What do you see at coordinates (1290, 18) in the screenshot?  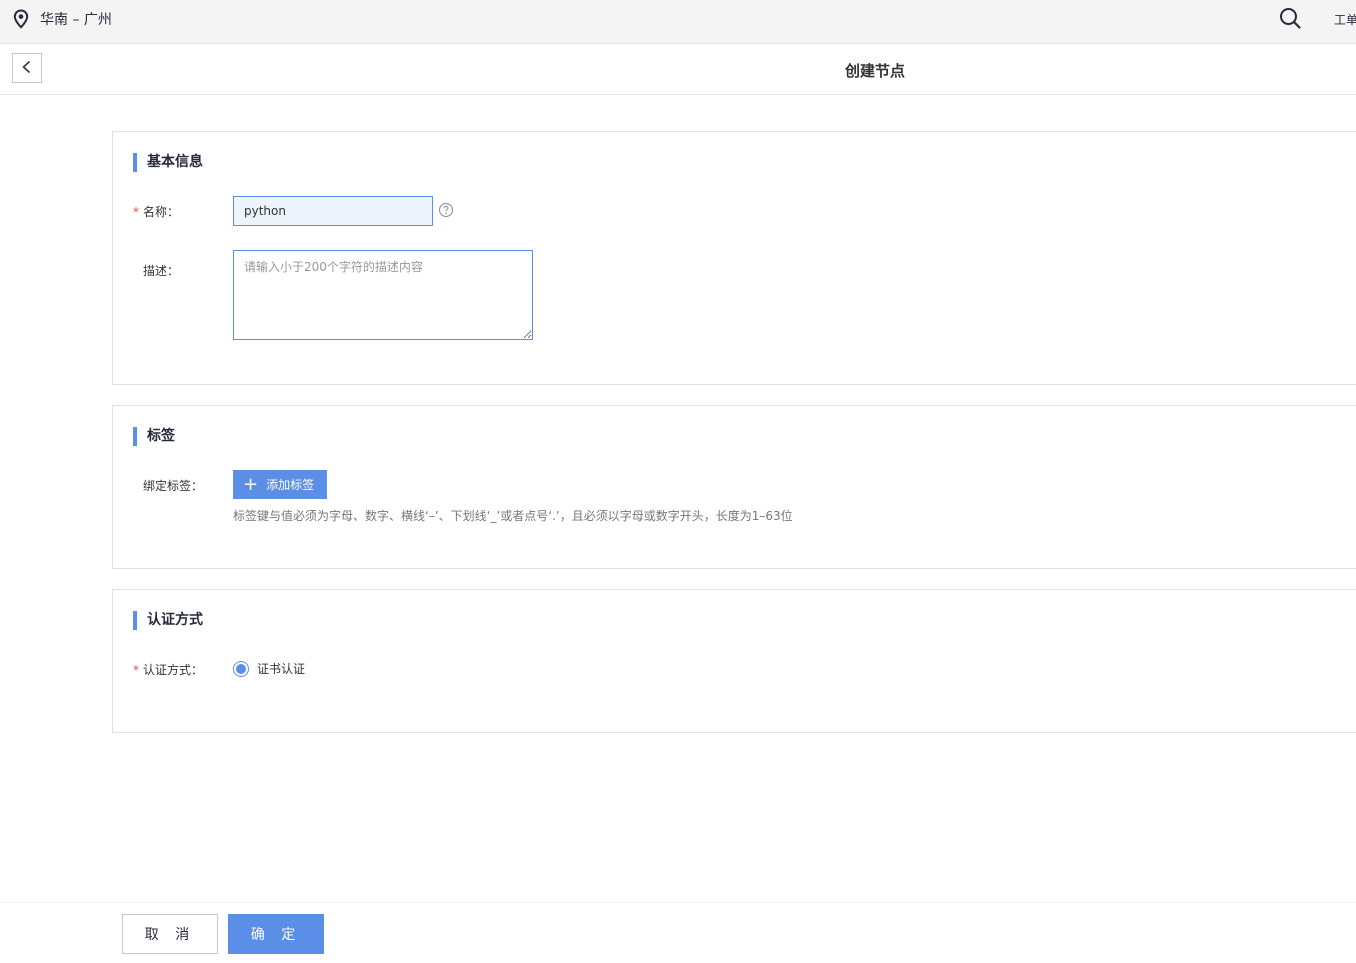 I see `search-icon` at bounding box center [1290, 18].